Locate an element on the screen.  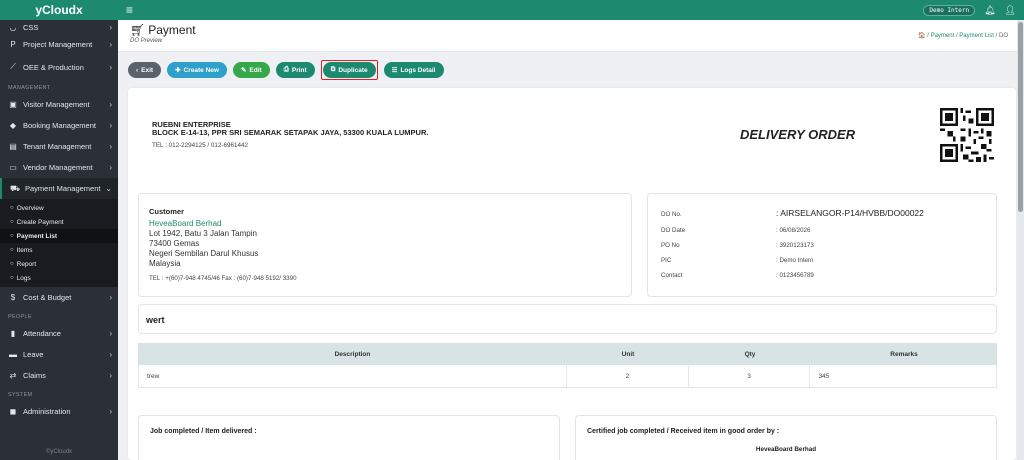
logs-detail-button: ☰ Logs Detail is located at coordinates (413, 70).